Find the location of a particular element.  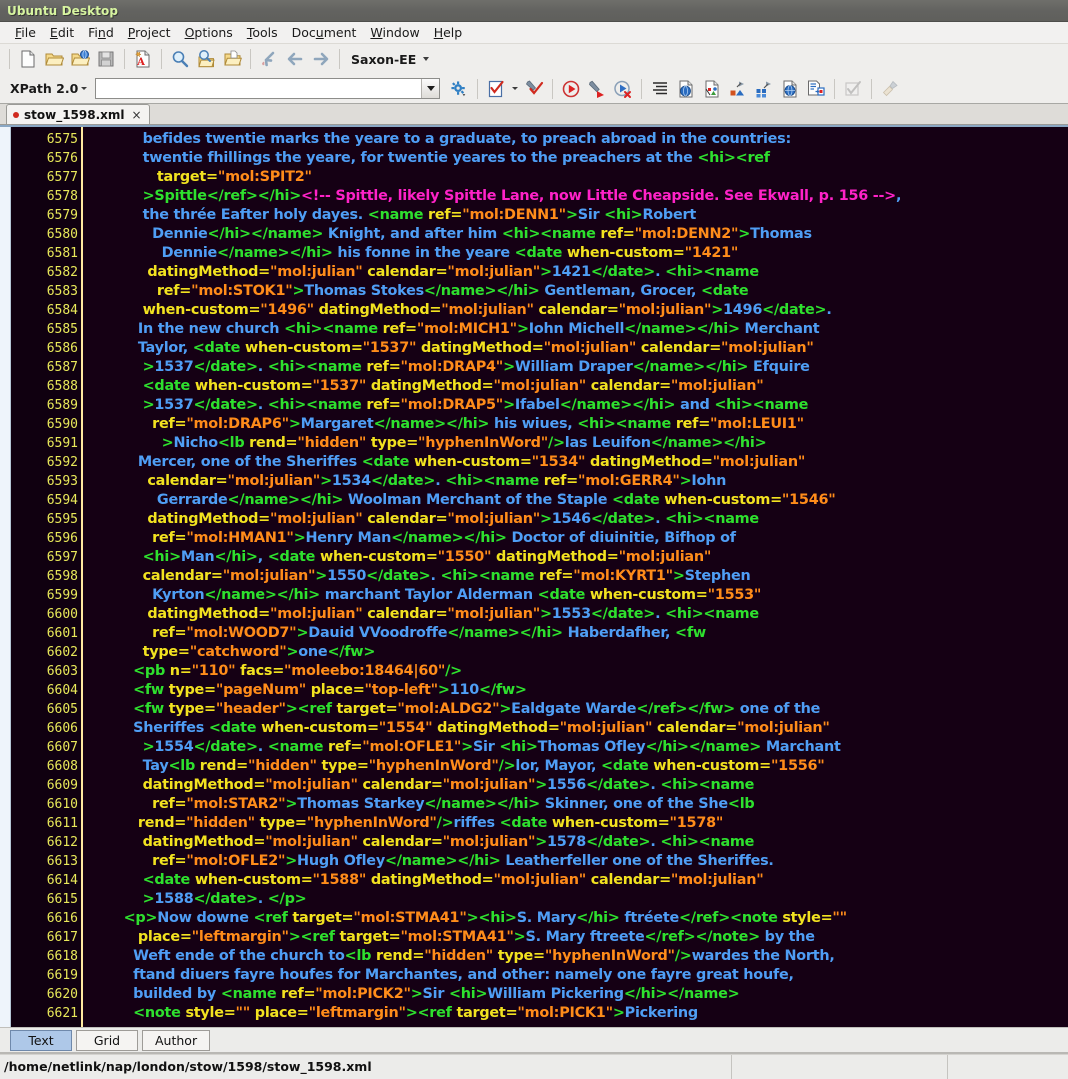

menu-file: File is located at coordinates (25, 32).